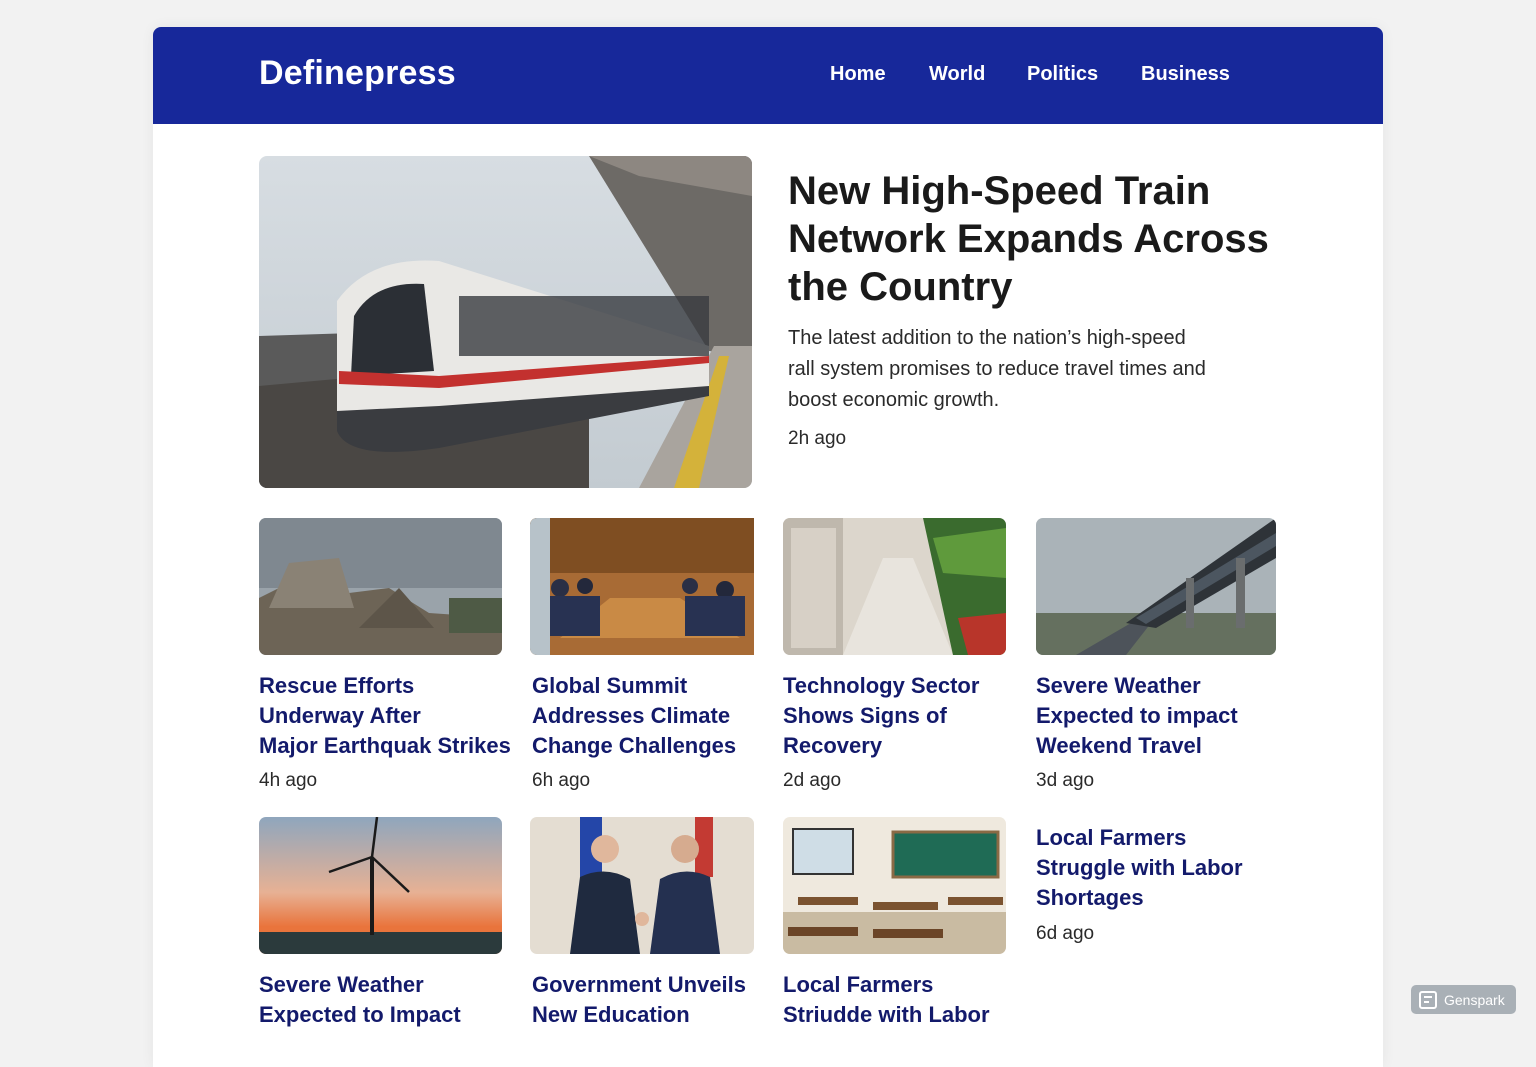 This screenshot has width=1536, height=1067. What do you see at coordinates (380, 586) in the screenshot?
I see `article-image-earthquake` at bounding box center [380, 586].